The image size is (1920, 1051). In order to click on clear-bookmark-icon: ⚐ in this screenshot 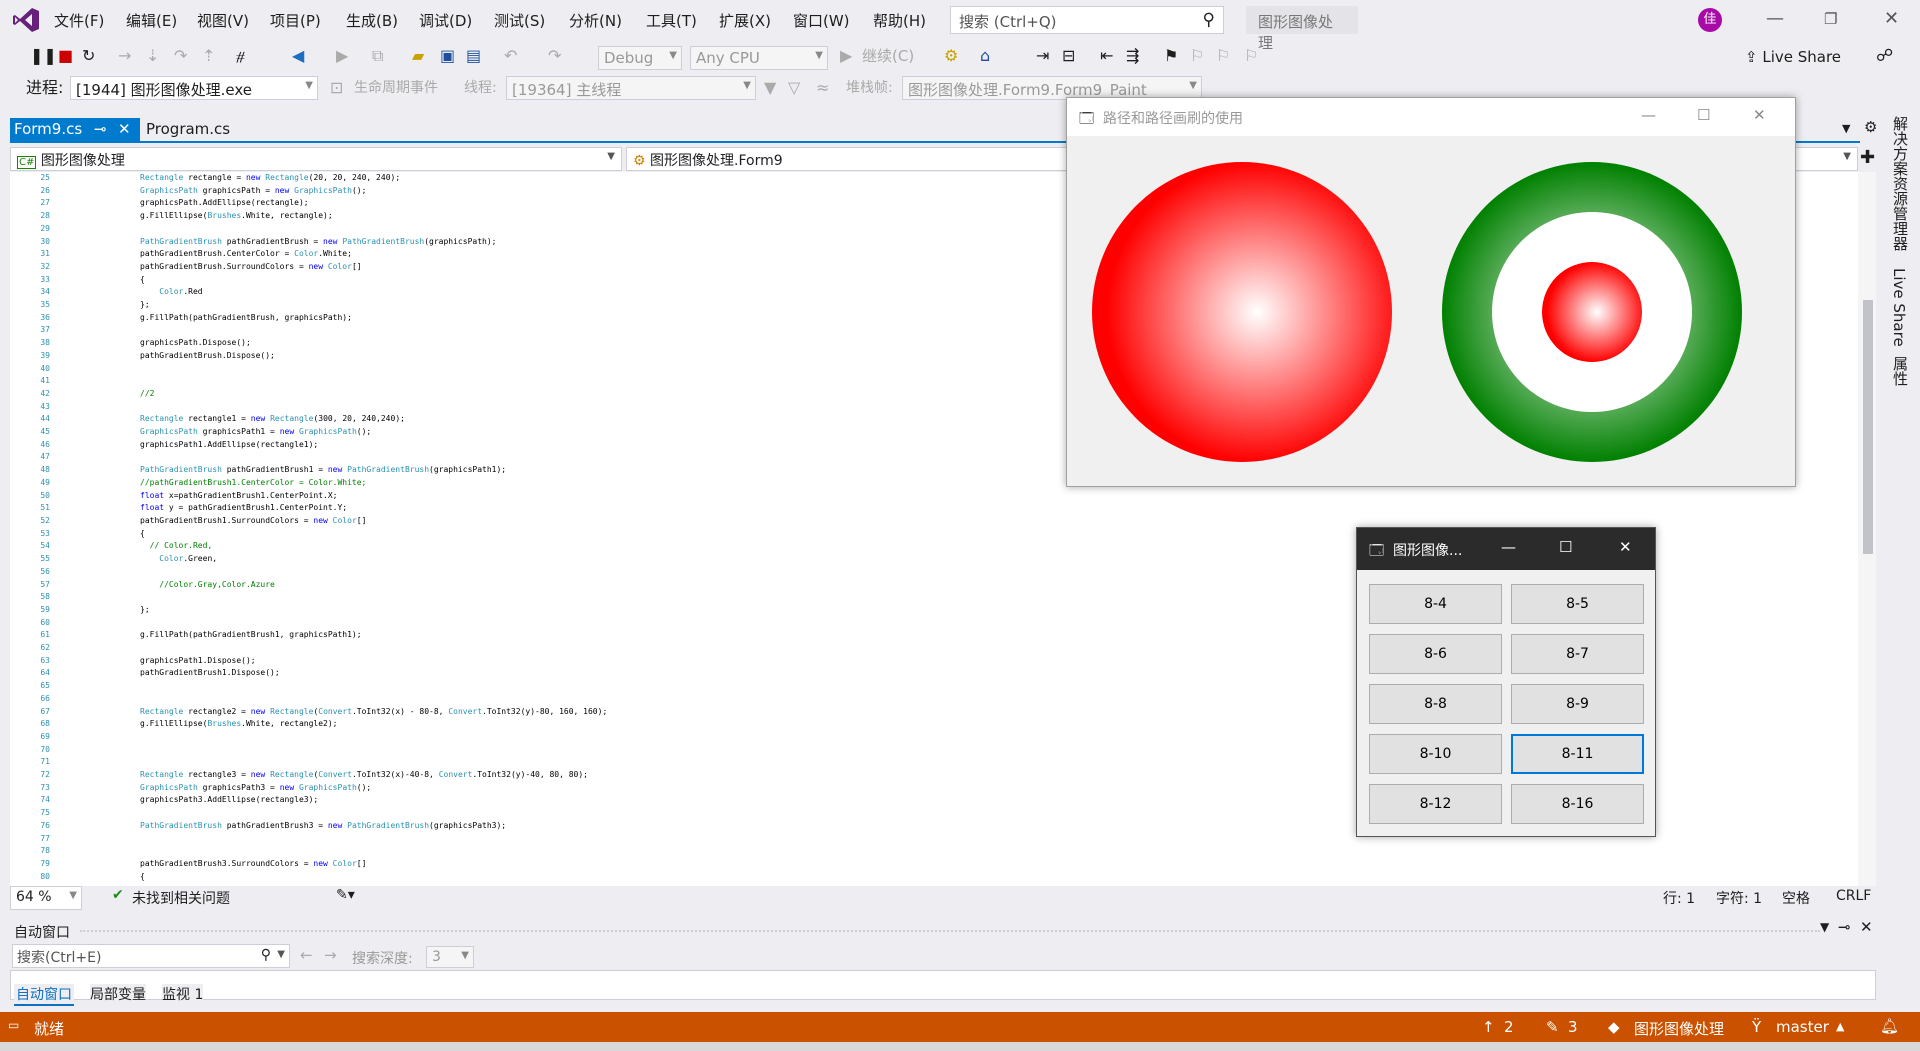, I will do `click(1251, 56)`.